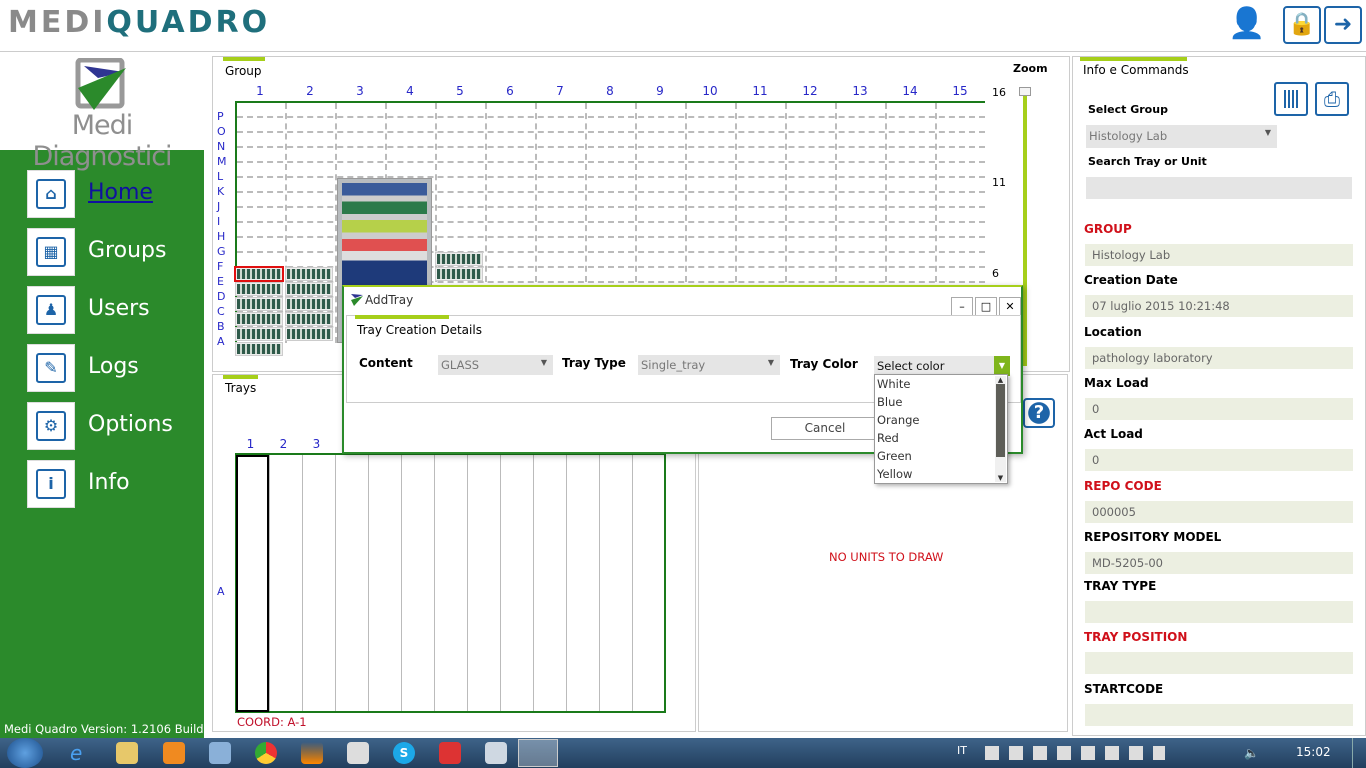 The height and width of the screenshot is (768, 1366). What do you see at coordinates (824, 364) in the screenshot?
I see `tray-color-label: Tray Color` at bounding box center [824, 364].